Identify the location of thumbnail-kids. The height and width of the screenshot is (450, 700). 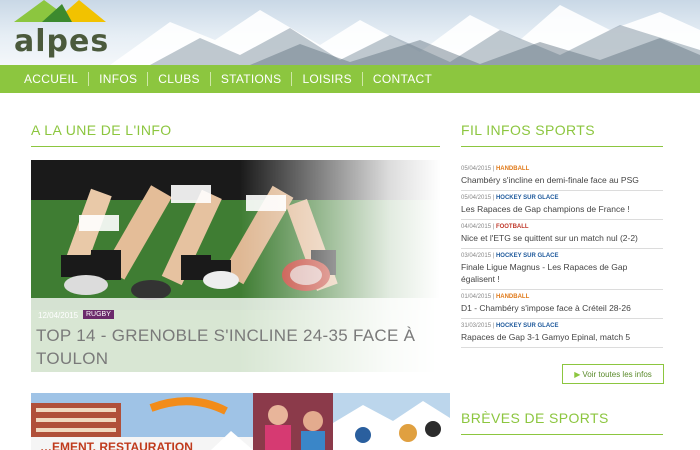
(293, 421).